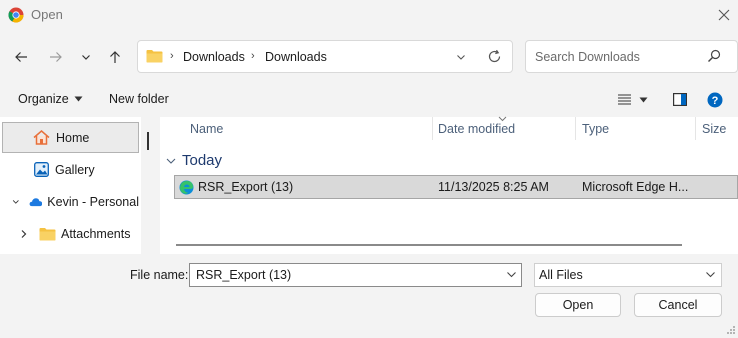  I want to click on sidebar-item-attachments: Attachments, so click(70, 233).